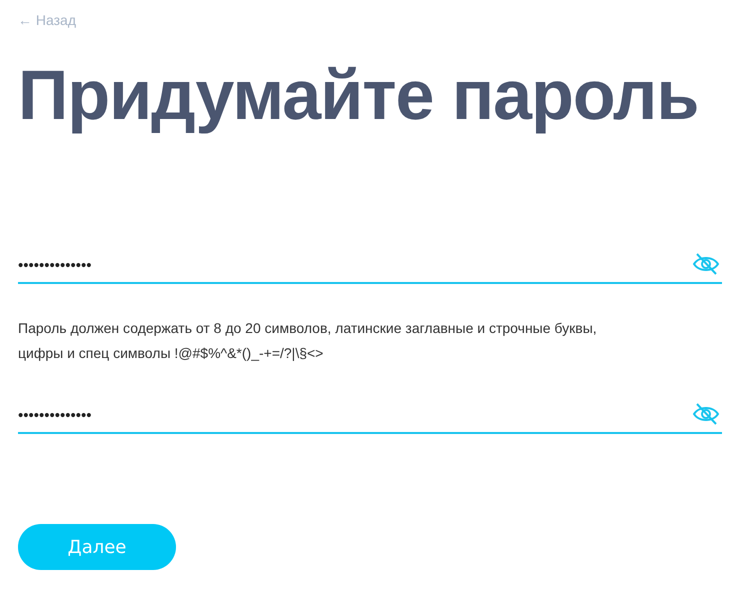 This screenshot has height=589, width=740. Describe the element at coordinates (358, 95) in the screenshot. I see `page-title: Придумайте пароль` at that location.